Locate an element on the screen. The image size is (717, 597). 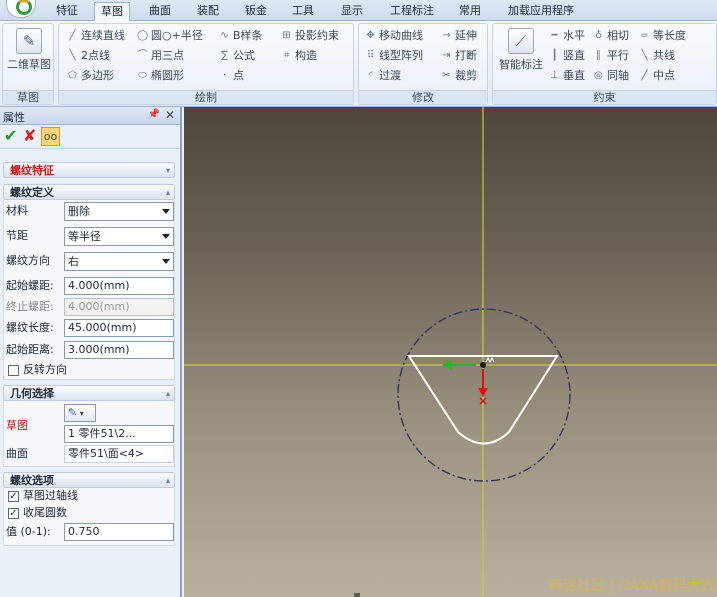
tab-feature: 特征 is located at coordinates (67, 11).